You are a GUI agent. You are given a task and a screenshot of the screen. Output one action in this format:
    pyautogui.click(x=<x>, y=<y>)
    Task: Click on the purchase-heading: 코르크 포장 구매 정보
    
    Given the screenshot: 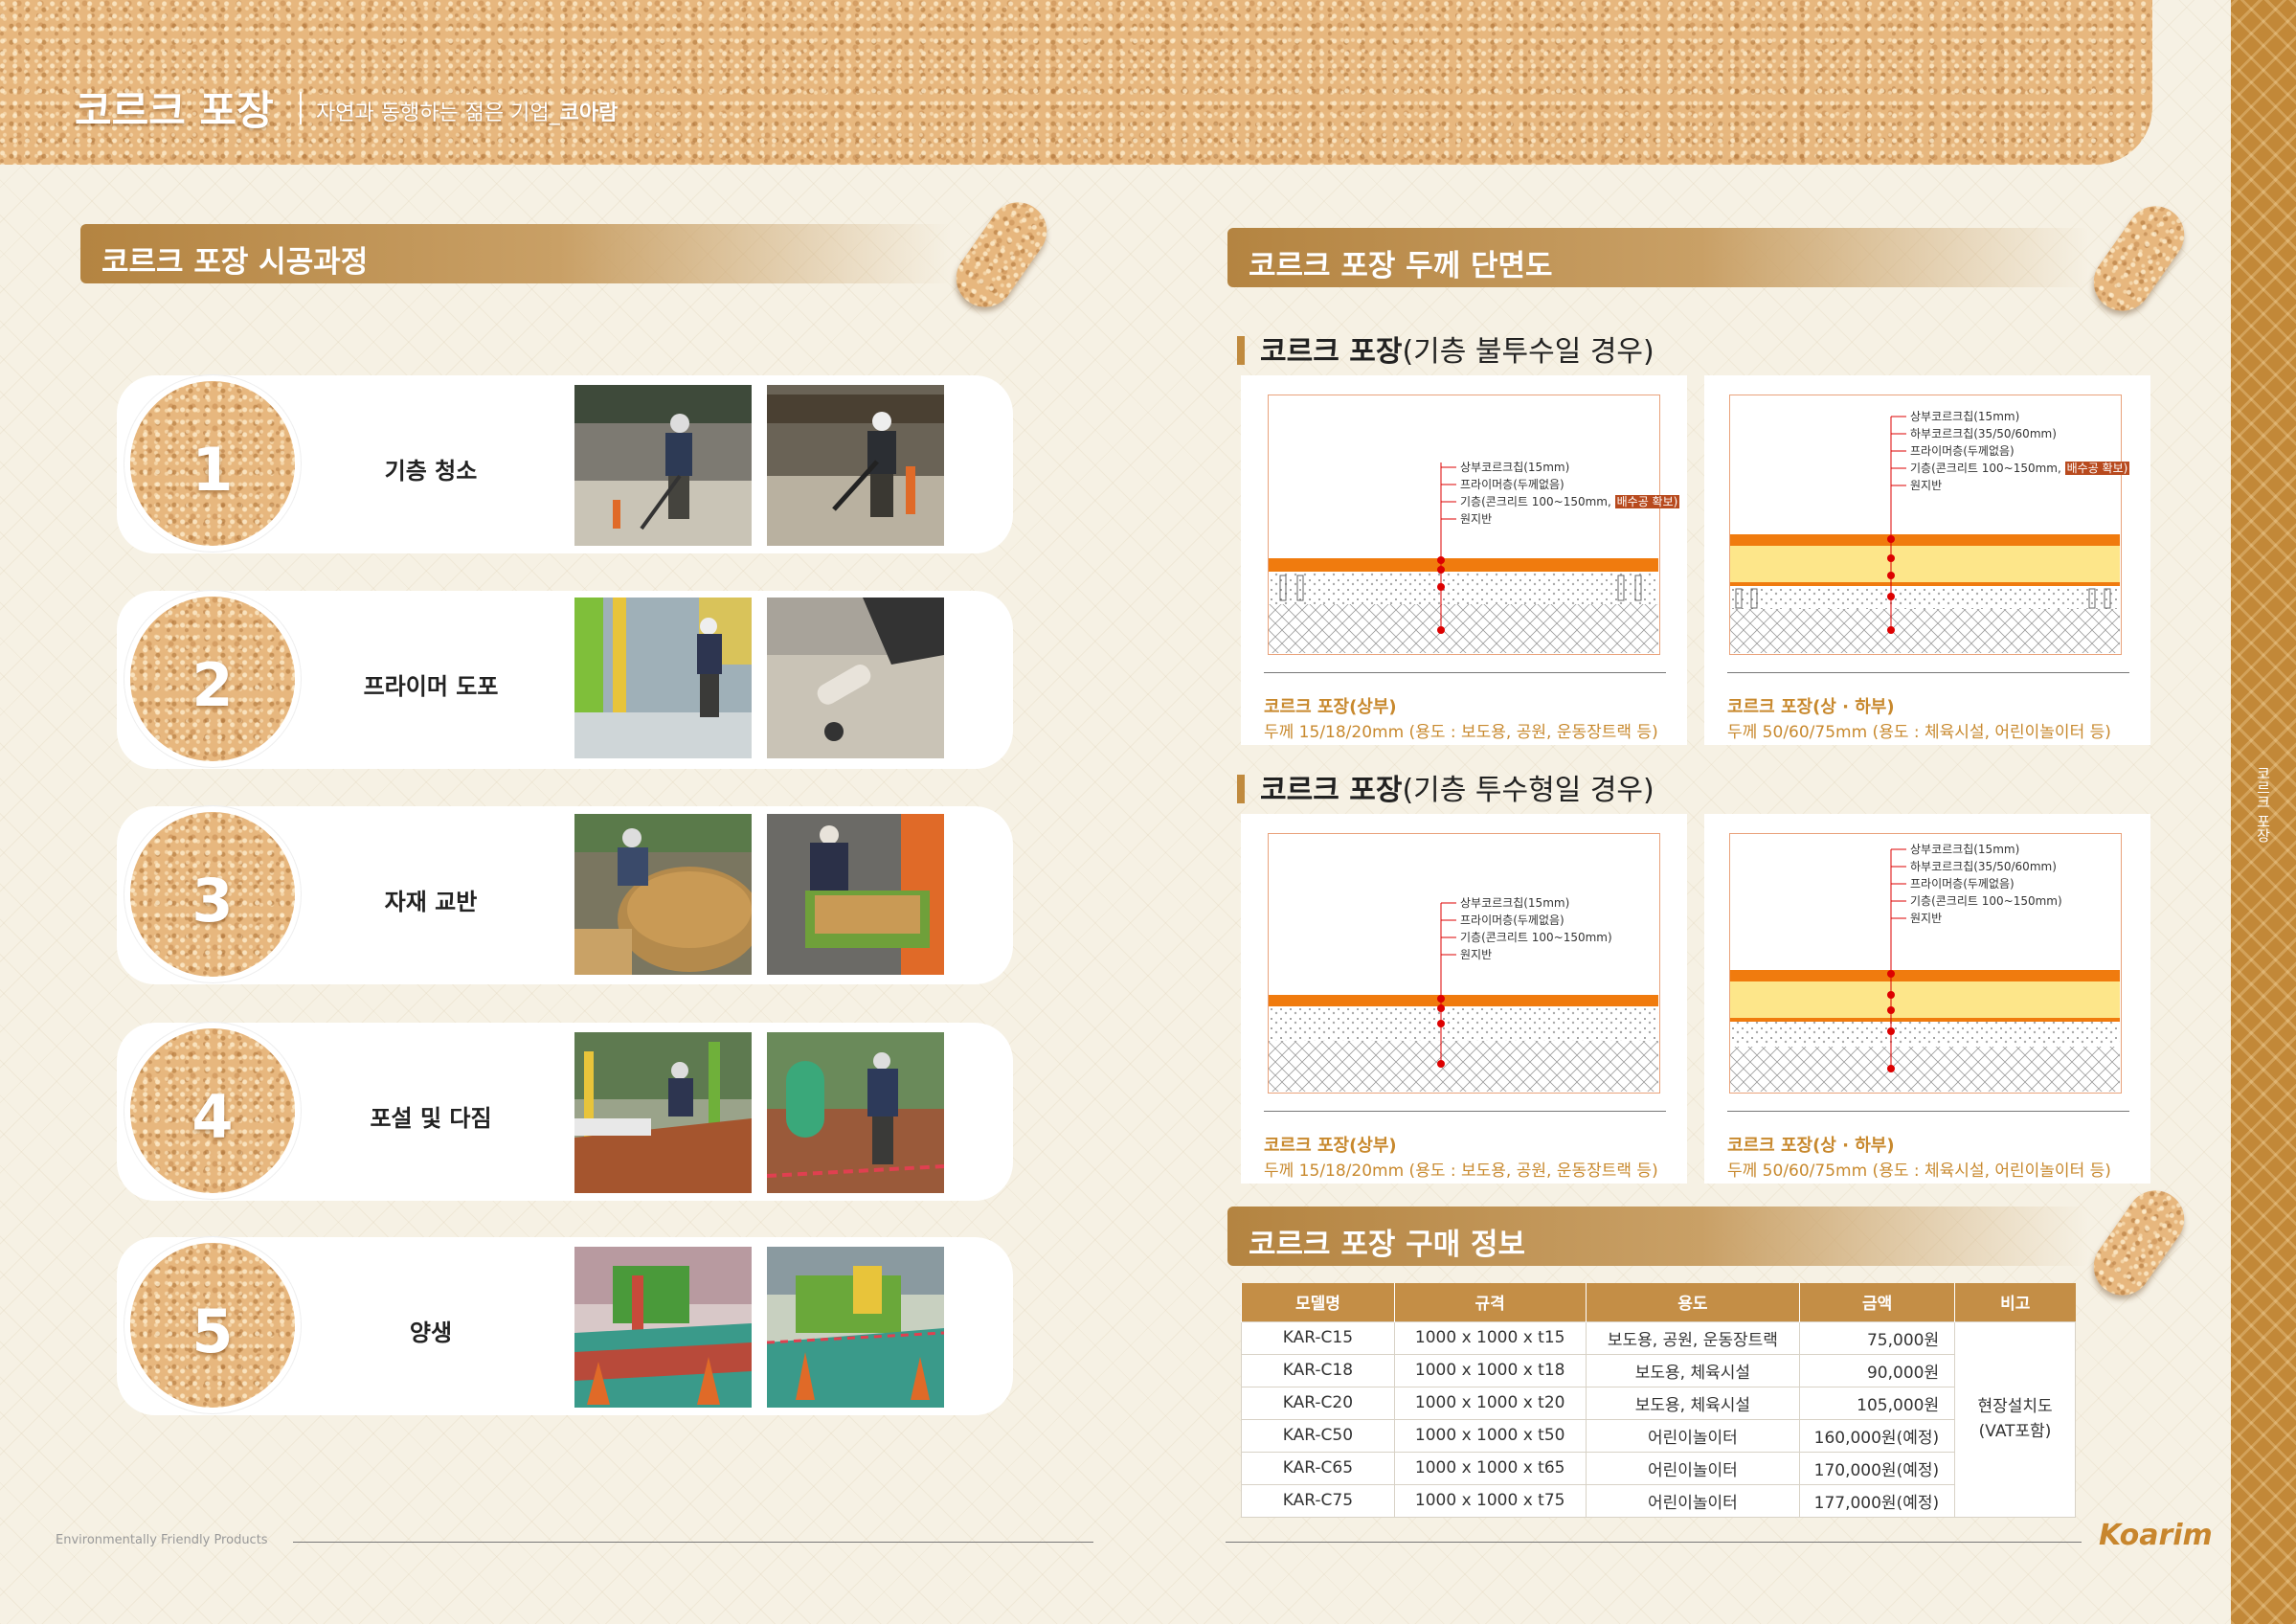 What is the action you would take?
    pyautogui.click(x=1387, y=1245)
    